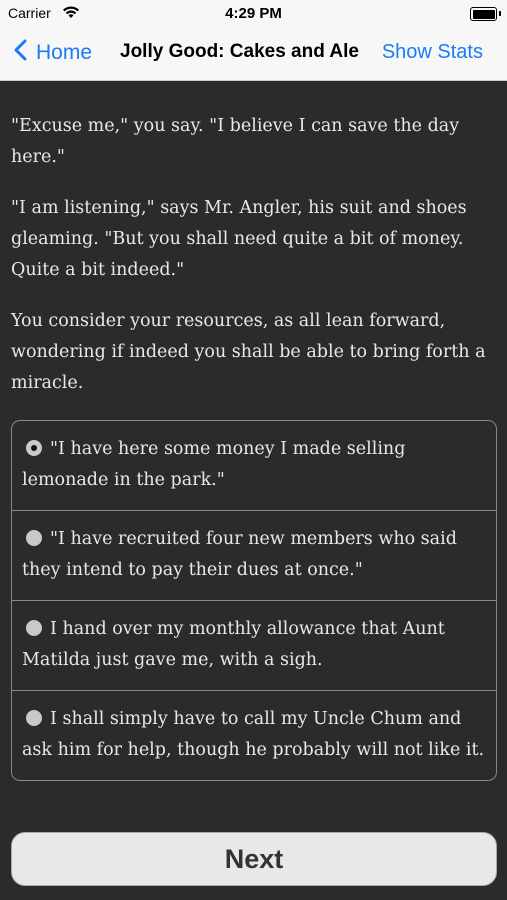 The image size is (507, 900). I want to click on show-stats-button: Show Stats, so click(432, 52).